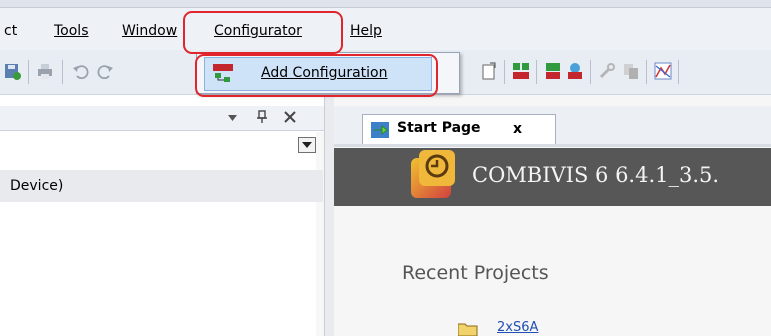 This screenshot has height=336, width=771. I want to click on open-document-icon, so click(489, 71).